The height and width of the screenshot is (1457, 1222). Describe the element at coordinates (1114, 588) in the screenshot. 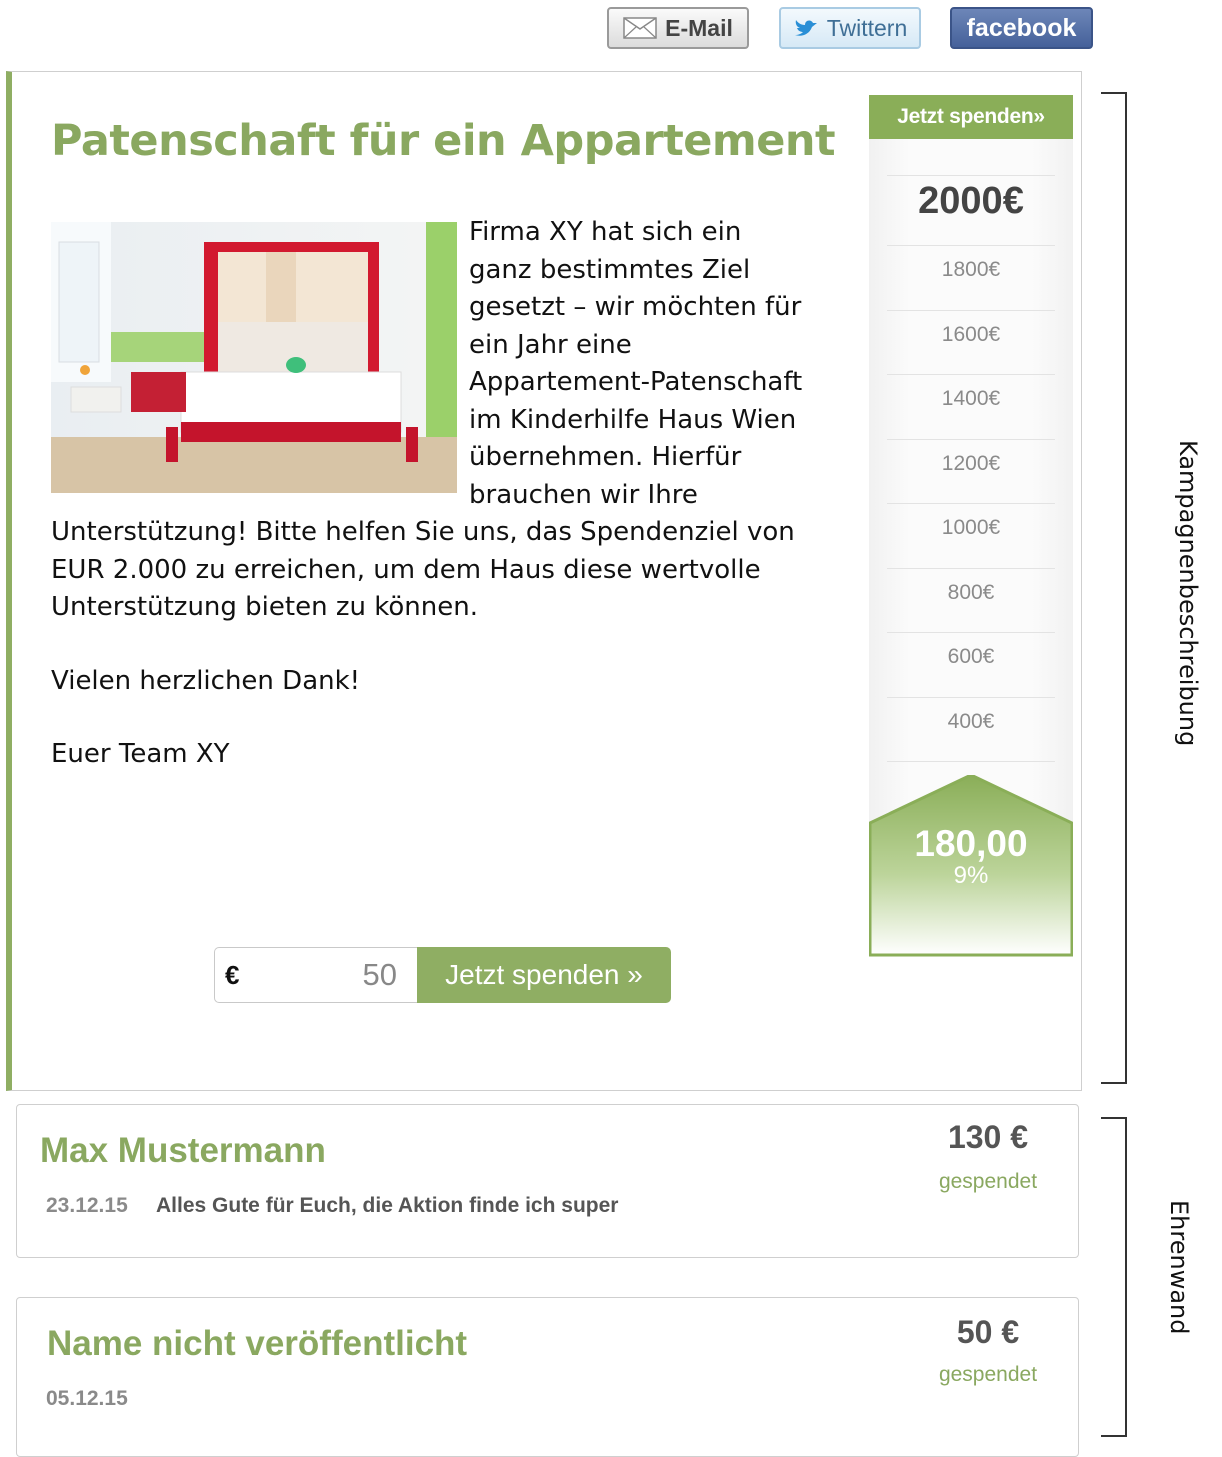

I see `campaign-bracket` at that location.